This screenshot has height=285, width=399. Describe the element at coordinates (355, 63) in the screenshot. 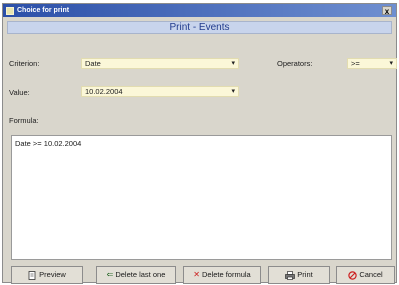

I see `operators-value: >=` at that location.